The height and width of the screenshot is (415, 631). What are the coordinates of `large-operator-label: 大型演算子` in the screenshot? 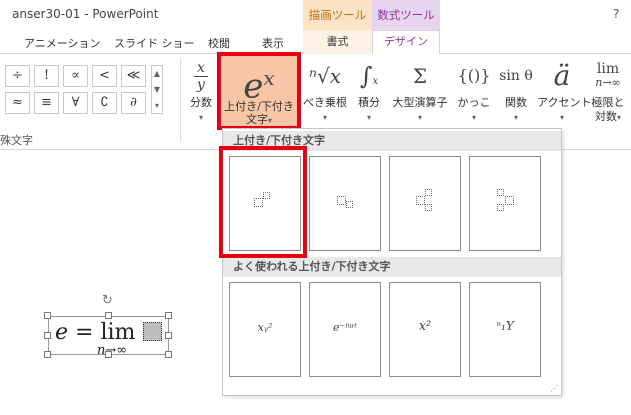 It's located at (420, 102).